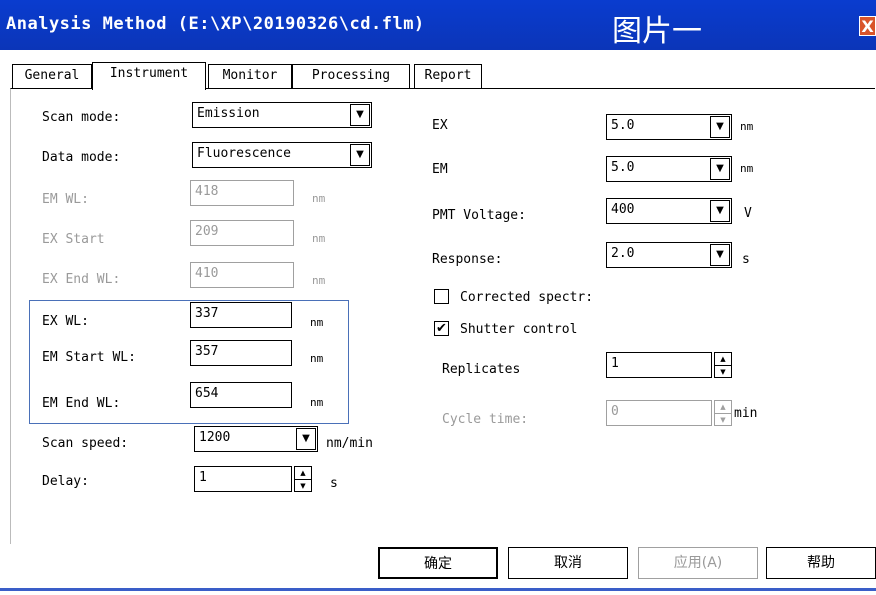 This screenshot has height=595, width=876. Describe the element at coordinates (440, 125) in the screenshot. I see `ex-slit-label: EX` at that location.